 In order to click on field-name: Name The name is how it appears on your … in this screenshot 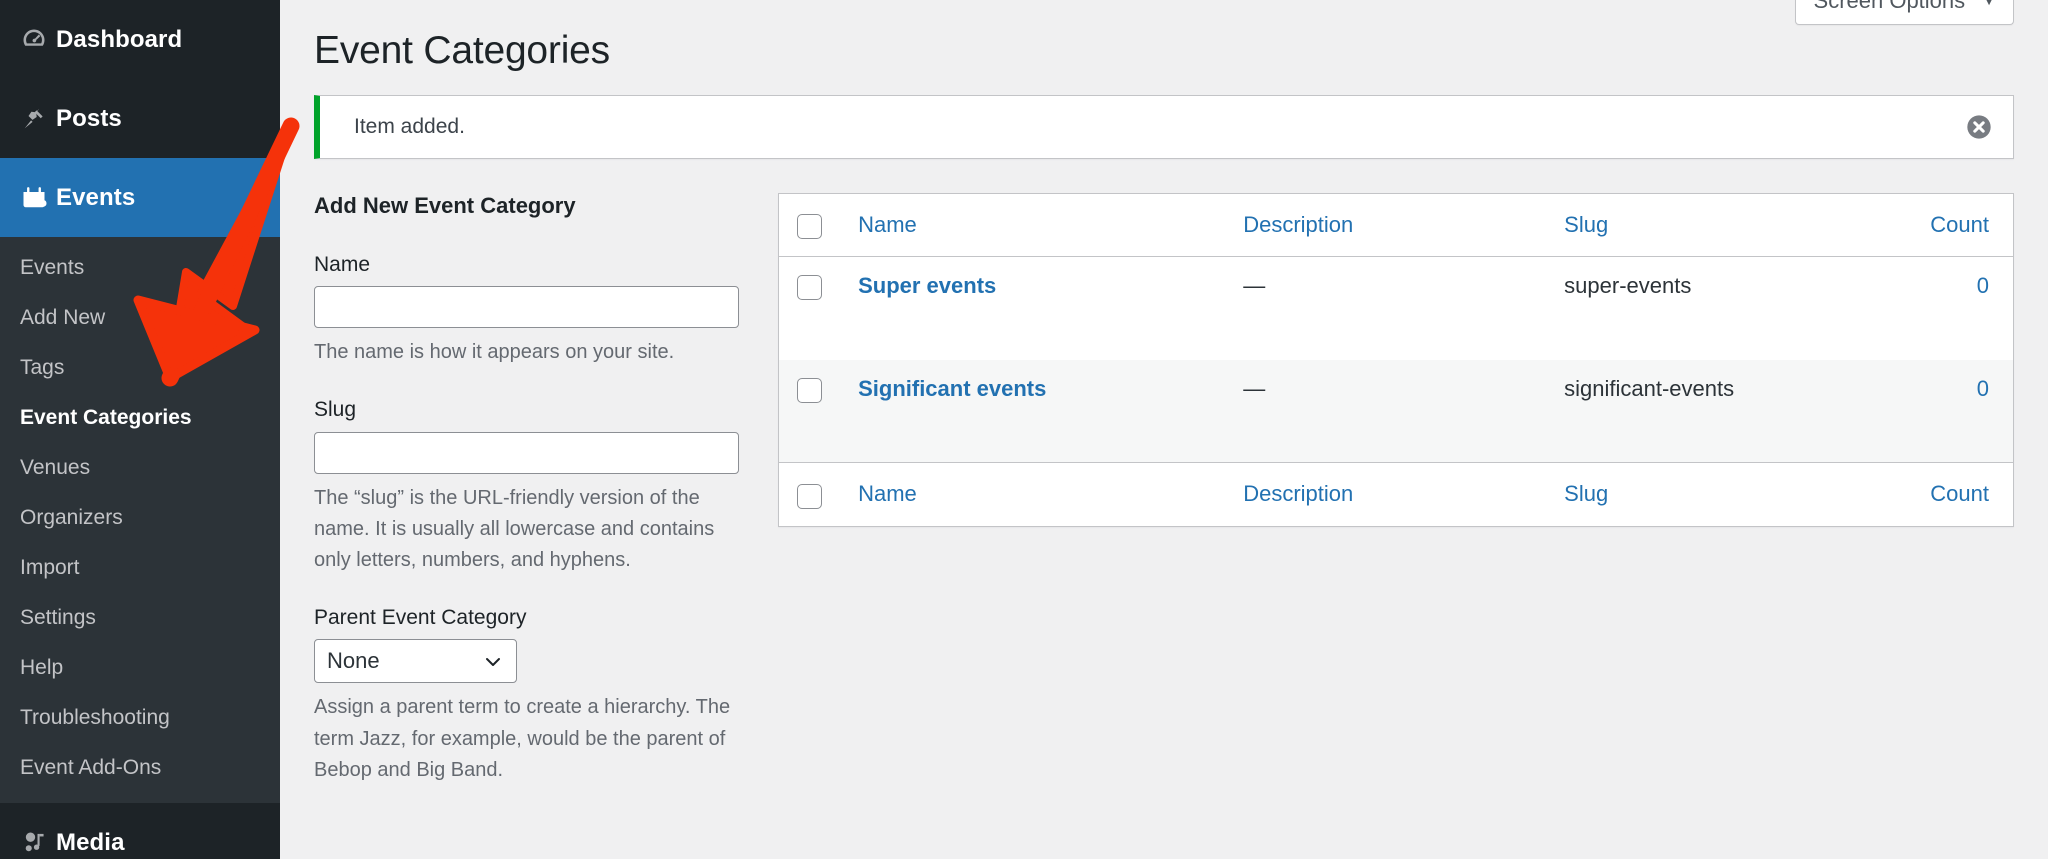, I will do `click(529, 309)`.